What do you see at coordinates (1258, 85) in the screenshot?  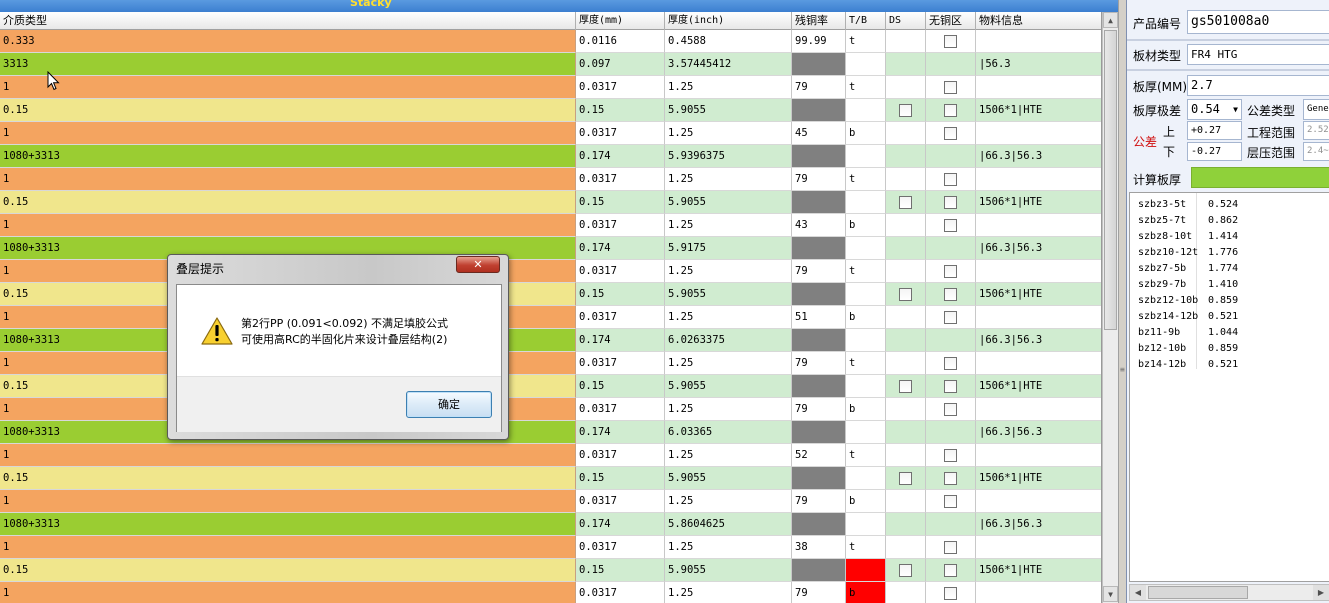 I see `thickness-input: 2.7` at bounding box center [1258, 85].